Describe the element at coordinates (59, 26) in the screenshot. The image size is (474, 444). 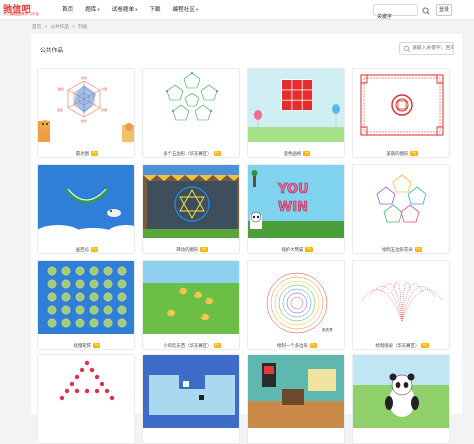
I see `breadcrumb-public-works: 公共作品` at that location.